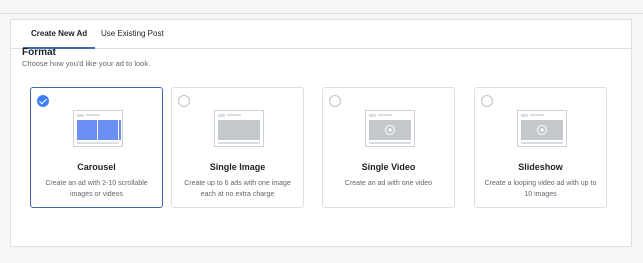  Describe the element at coordinates (86, 63) in the screenshot. I see `format-subtitle: Choose how you'd like your ad to look.` at that location.